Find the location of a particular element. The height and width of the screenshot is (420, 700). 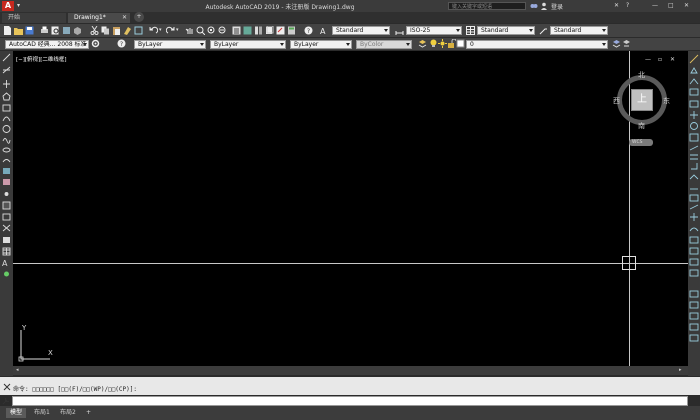

mleader-style-select: Standard is located at coordinates (579, 30).